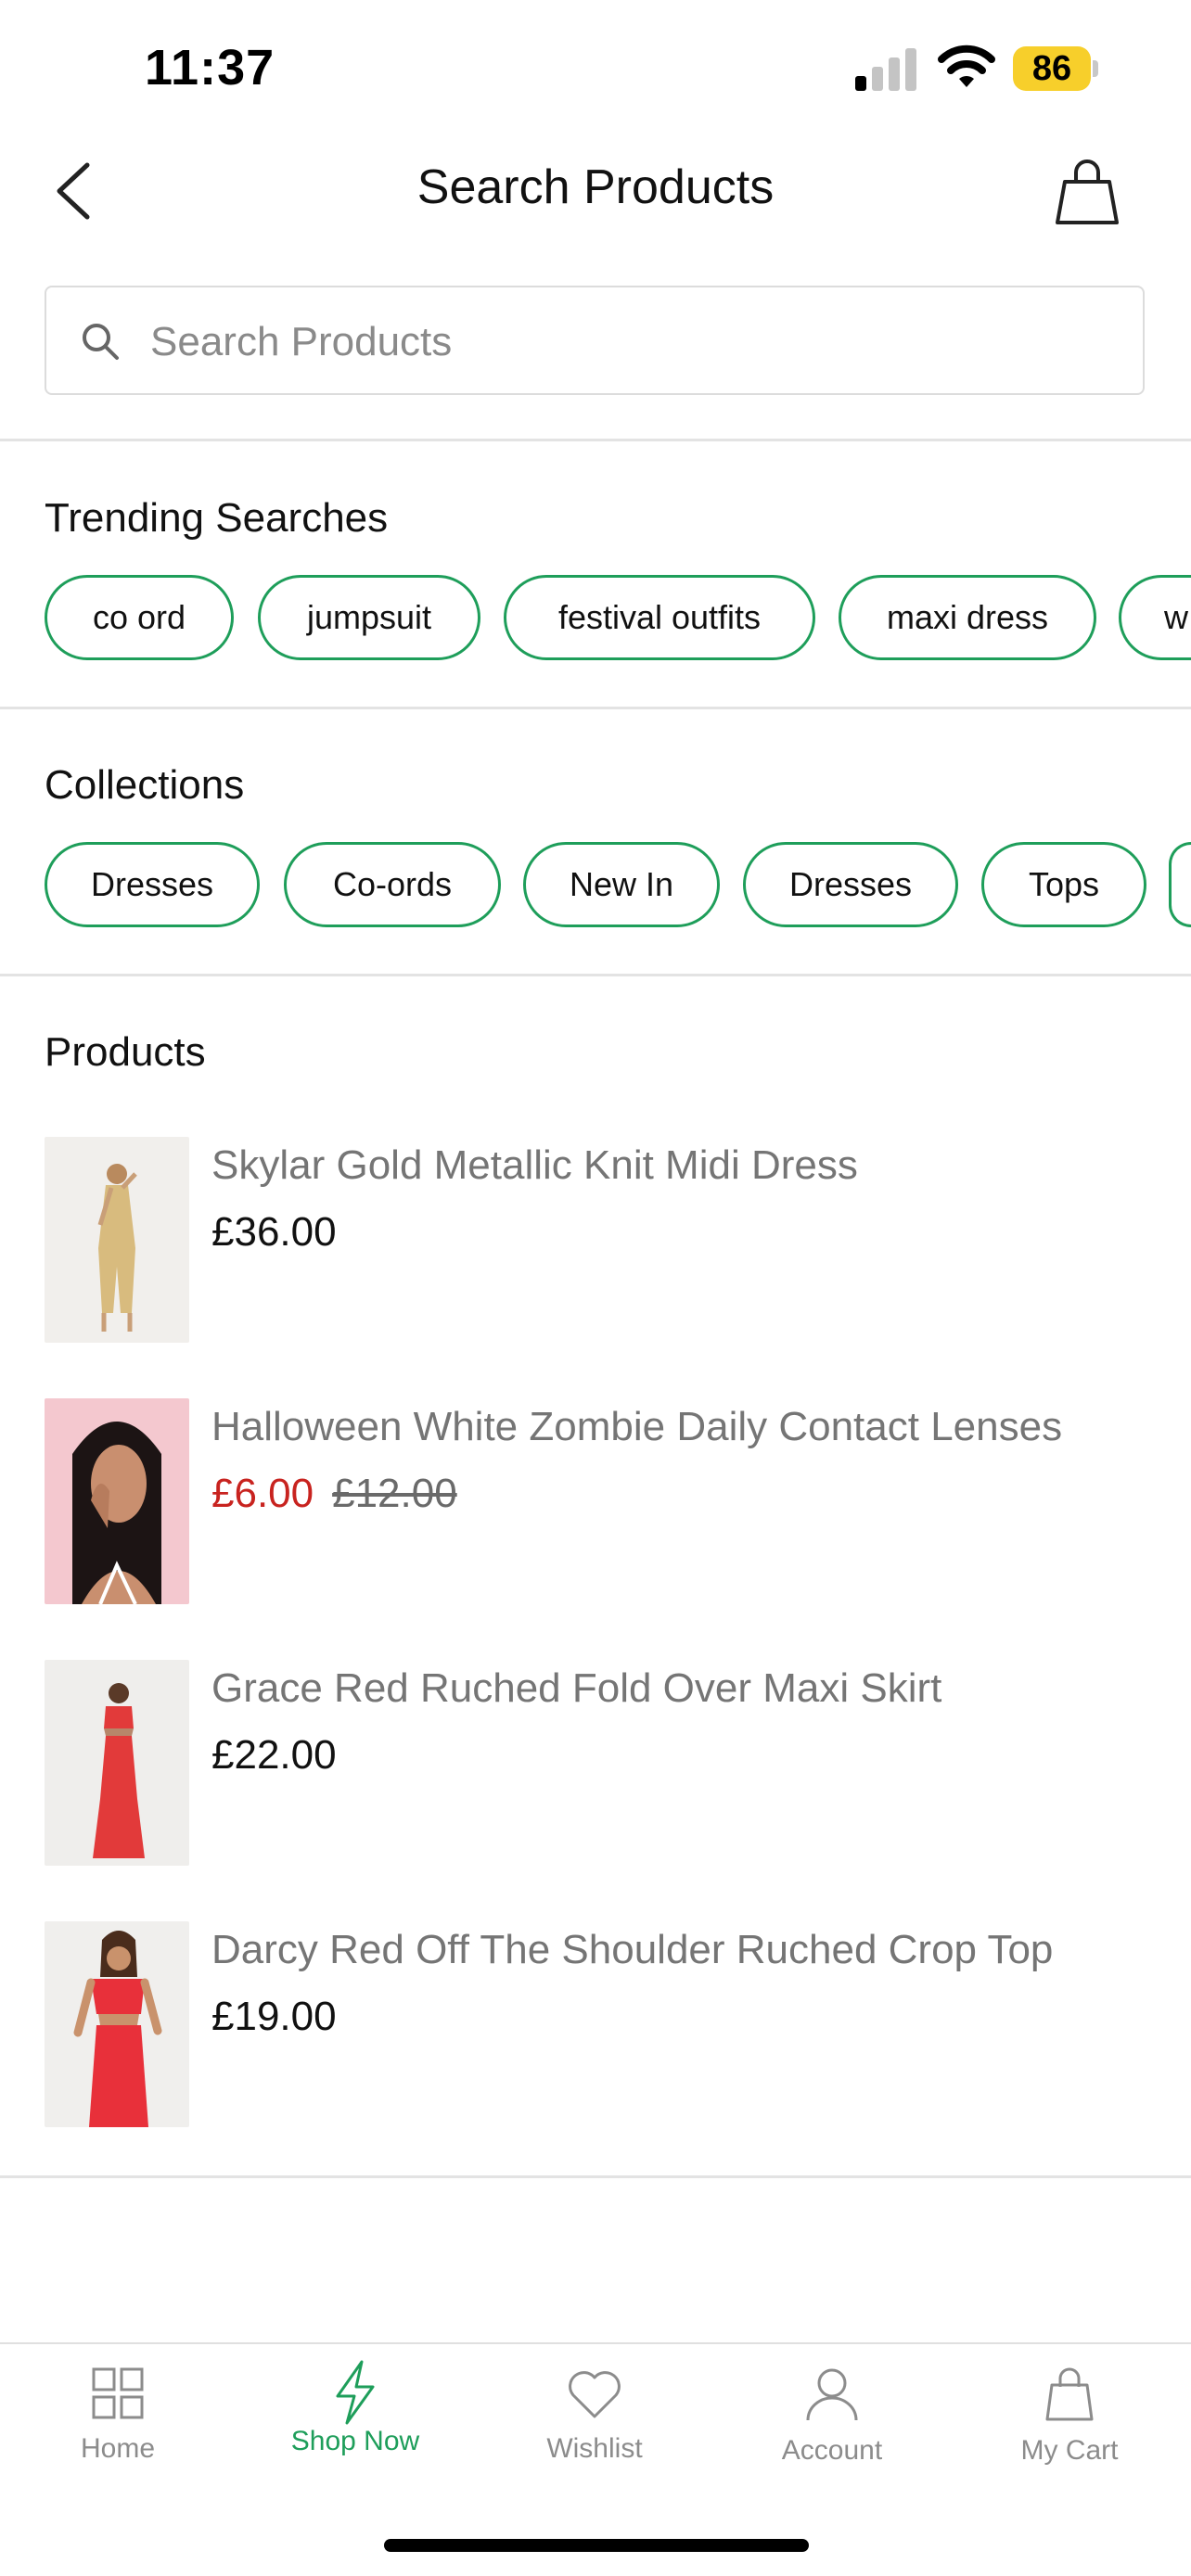 The image size is (1191, 2576). What do you see at coordinates (660, 618) in the screenshot?
I see `trending-chip: festival outfits` at bounding box center [660, 618].